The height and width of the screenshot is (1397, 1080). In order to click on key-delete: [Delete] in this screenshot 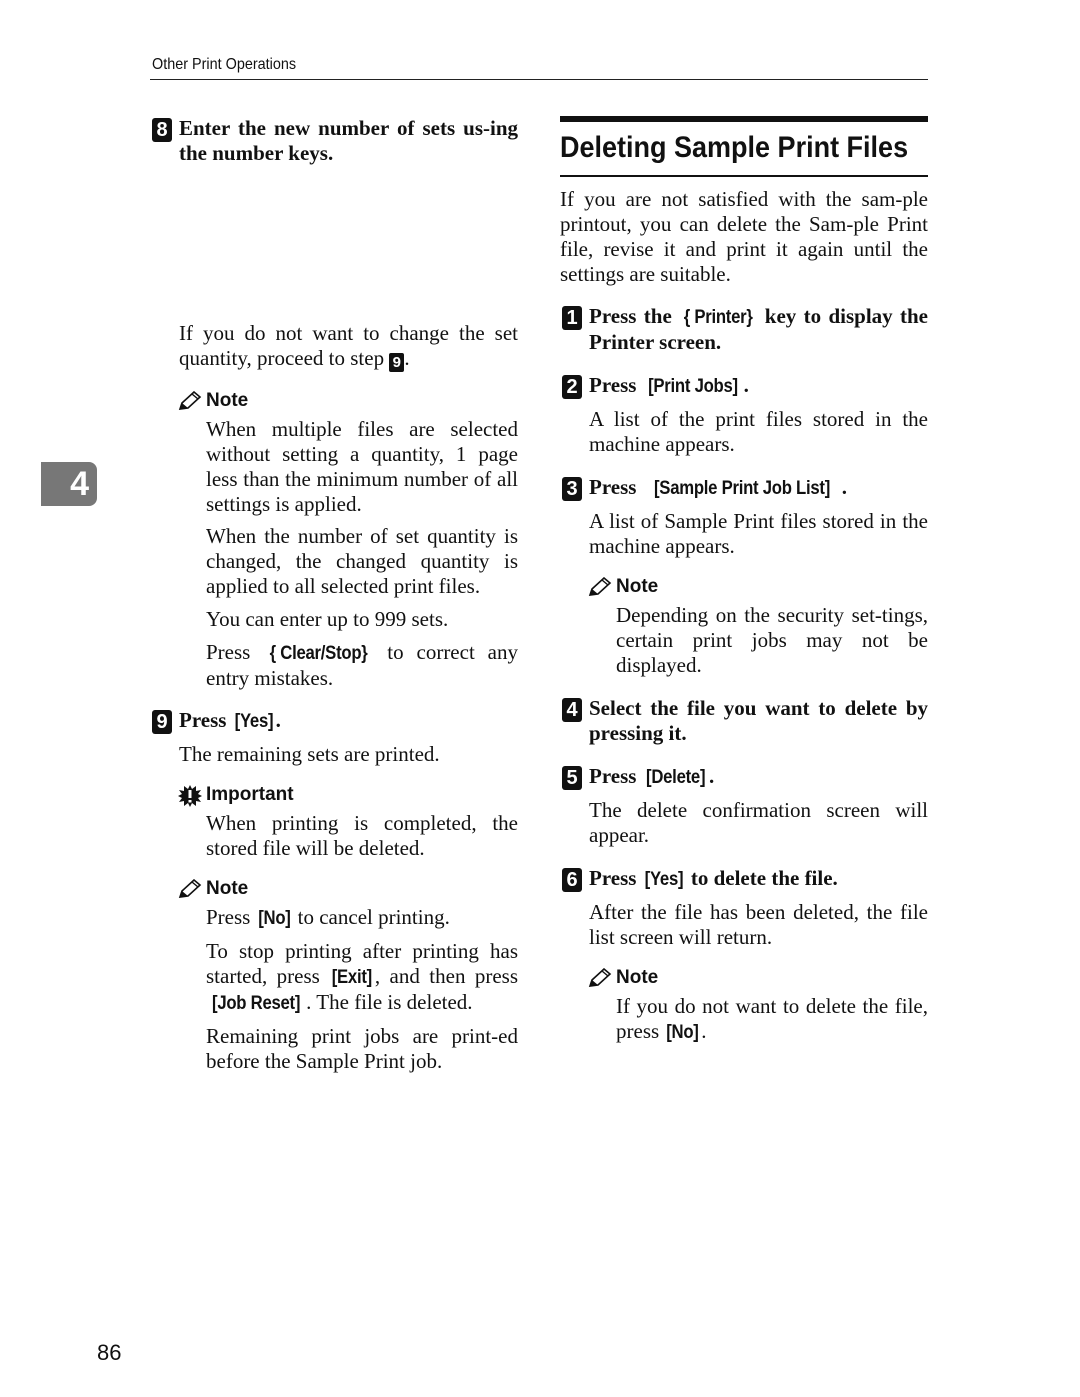, I will do `click(675, 777)`.